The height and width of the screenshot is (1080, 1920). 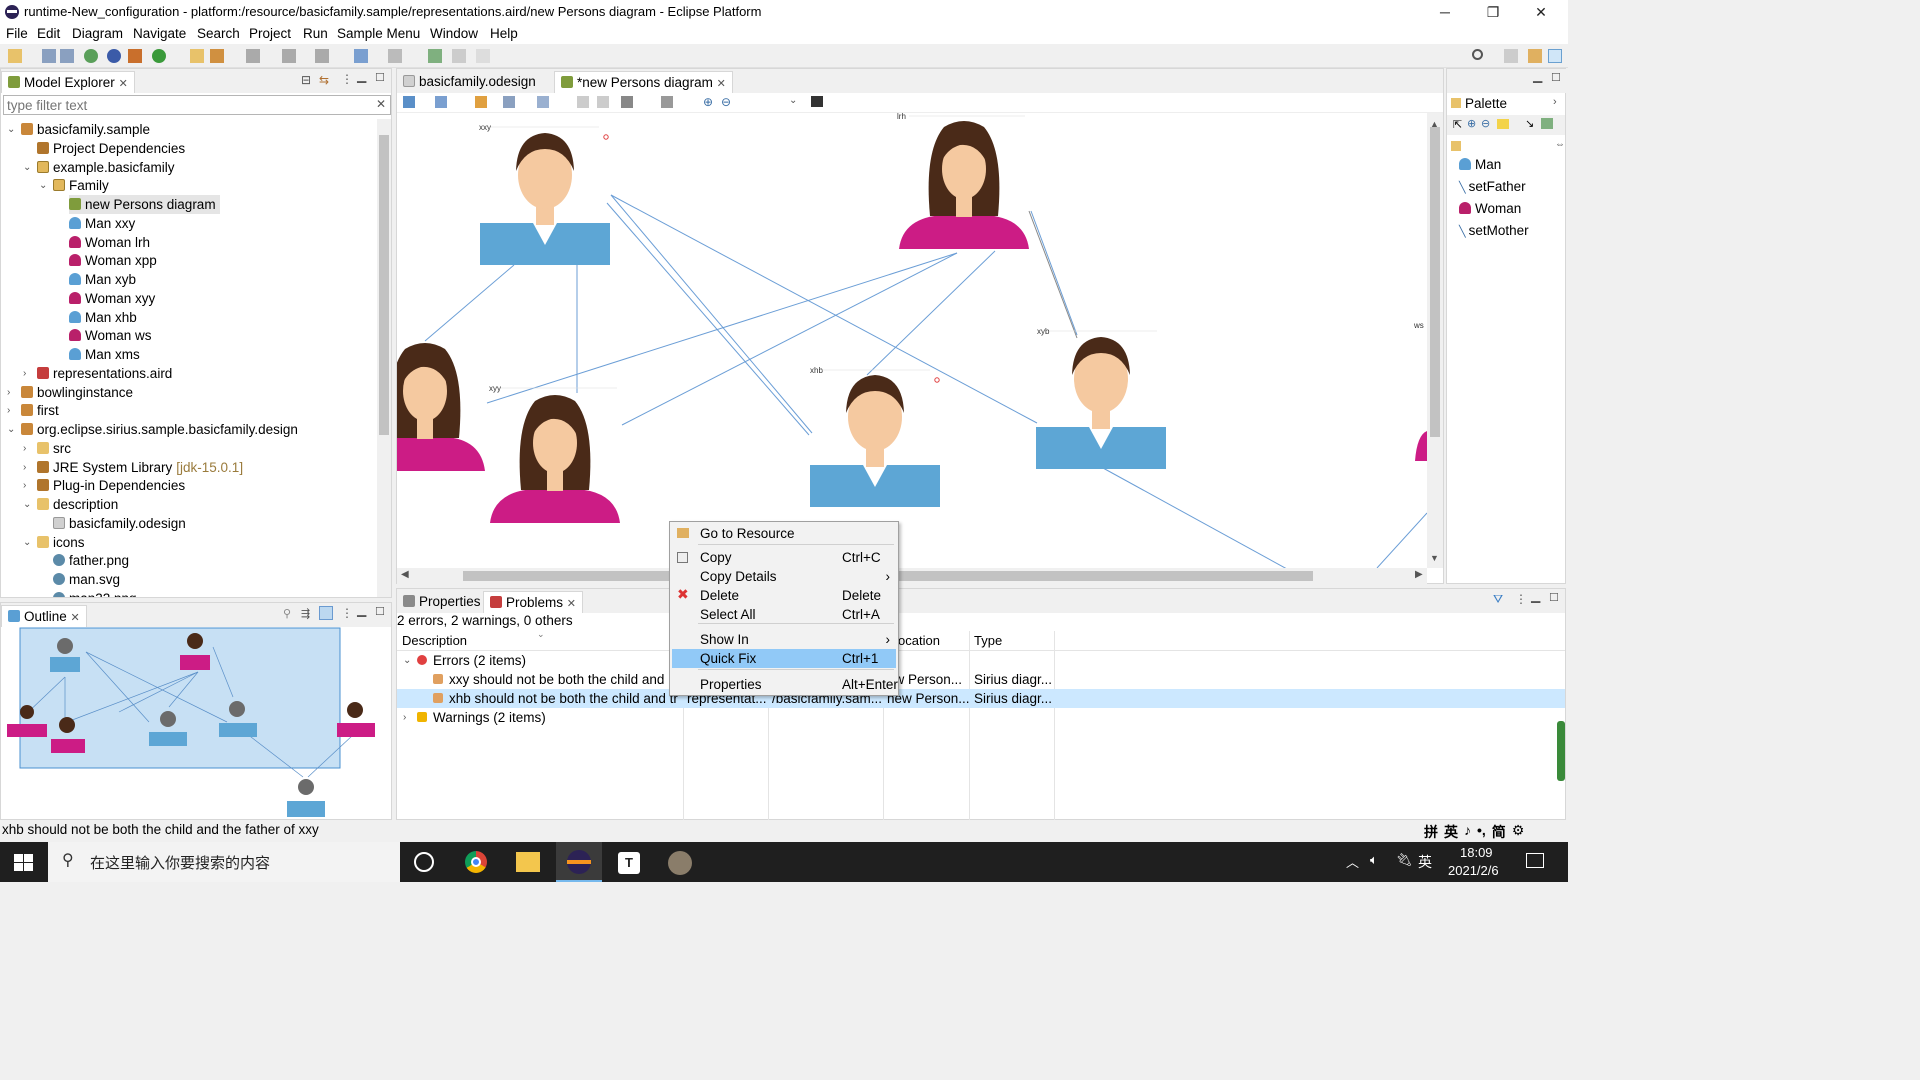 What do you see at coordinates (784, 614) in the screenshot?
I see `context-menu-item: Select All Ctrl+A` at bounding box center [784, 614].